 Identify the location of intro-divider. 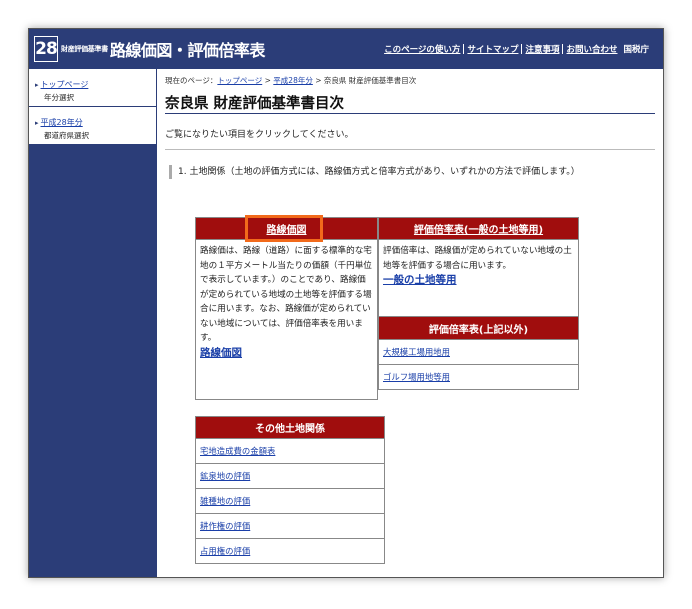
(410, 149).